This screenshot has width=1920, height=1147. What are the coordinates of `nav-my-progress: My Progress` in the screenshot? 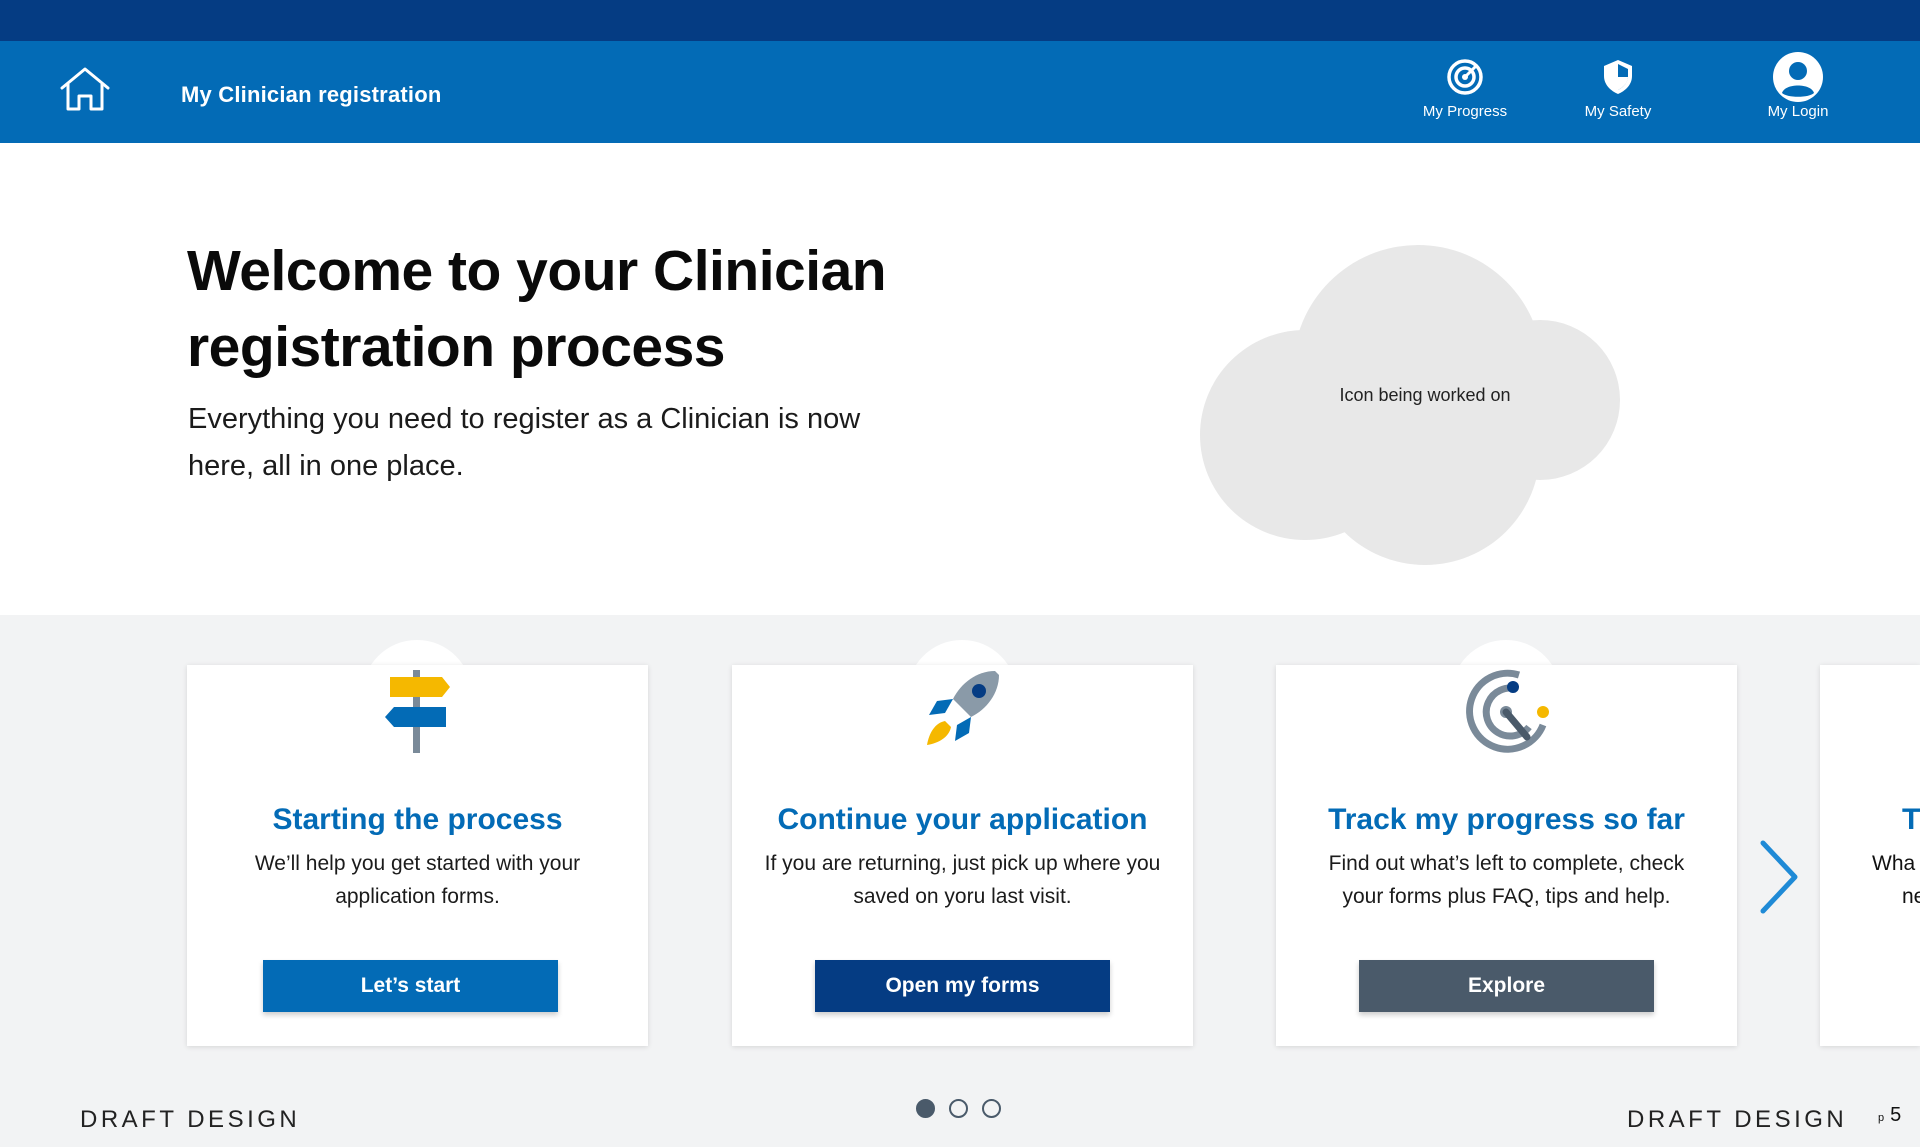 It's located at (1465, 97).